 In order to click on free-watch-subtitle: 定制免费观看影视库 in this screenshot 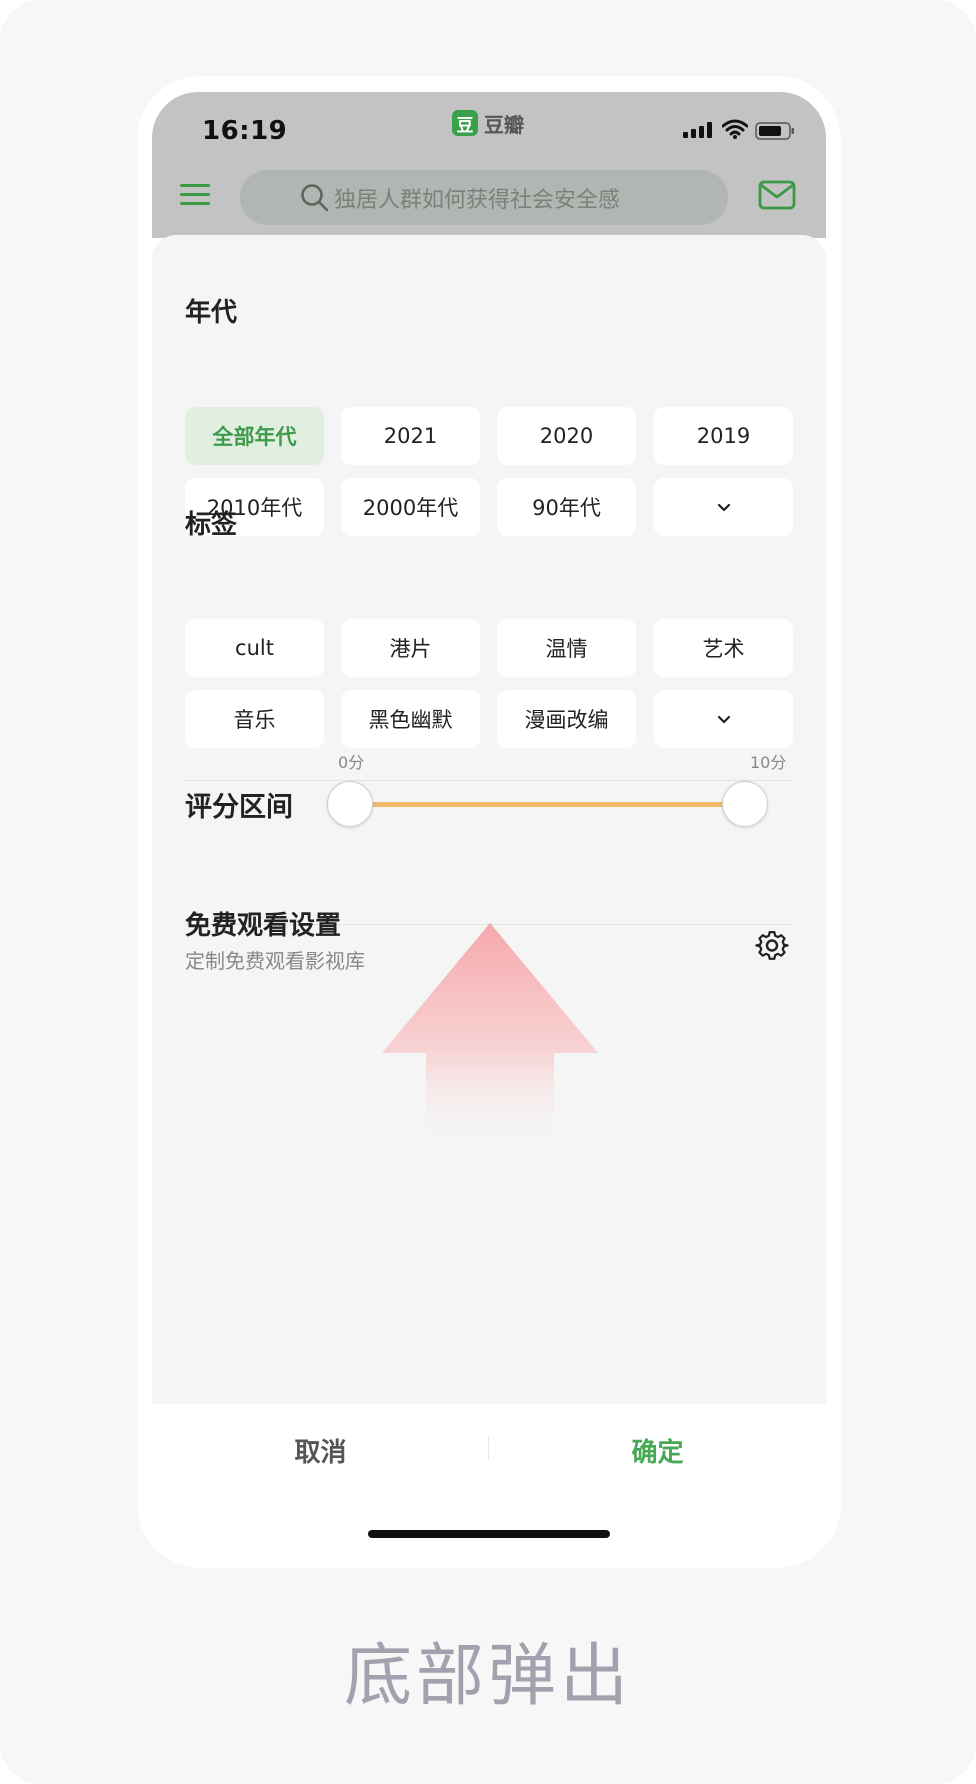, I will do `click(275, 961)`.